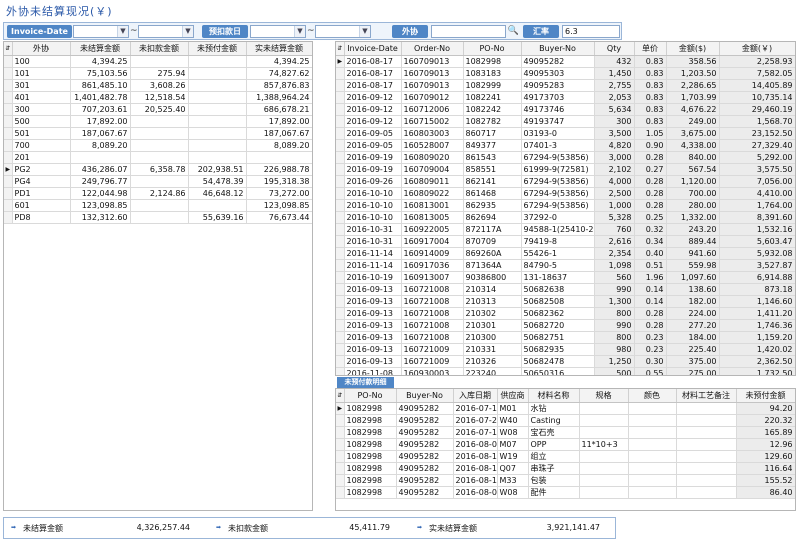  Describe the element at coordinates (432, 289) in the screenshot. I see `invoice-detail-cell: 160721008` at that location.